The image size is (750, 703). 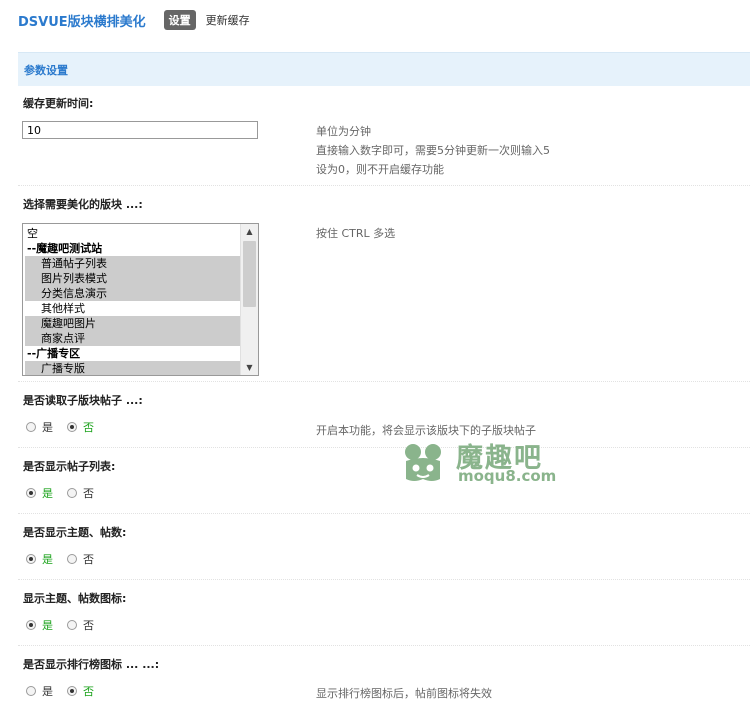 What do you see at coordinates (380, 169) in the screenshot?
I see `cache-tip-zero: 设为0，则不开启缓存功能` at bounding box center [380, 169].